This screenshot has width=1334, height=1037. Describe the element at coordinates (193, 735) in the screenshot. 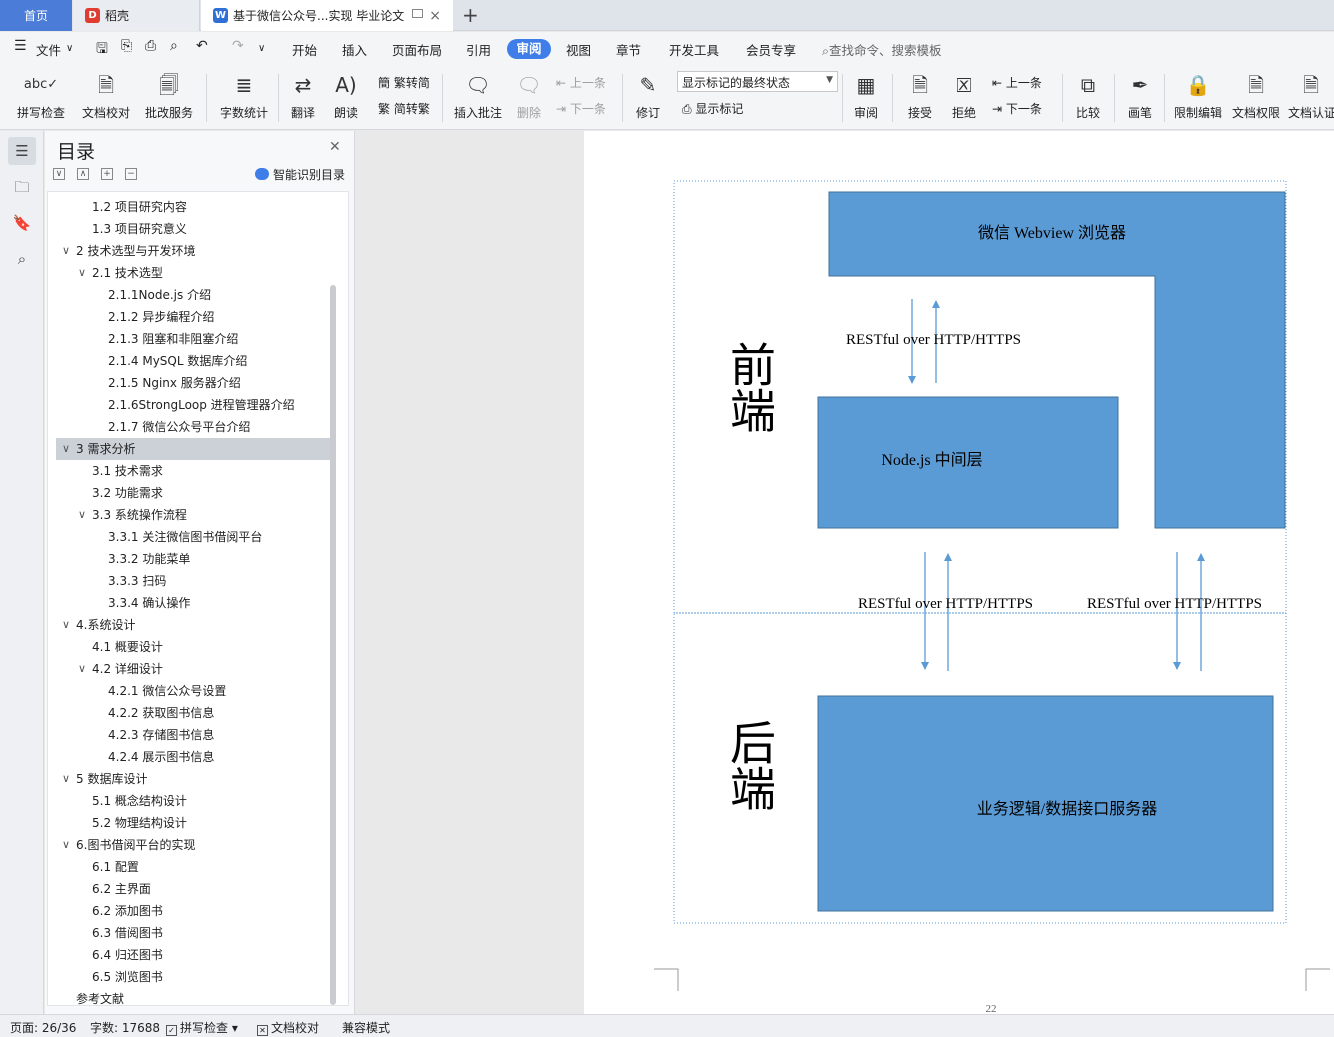

I see `toc-item: 4.2.3 存储图书信息` at that location.